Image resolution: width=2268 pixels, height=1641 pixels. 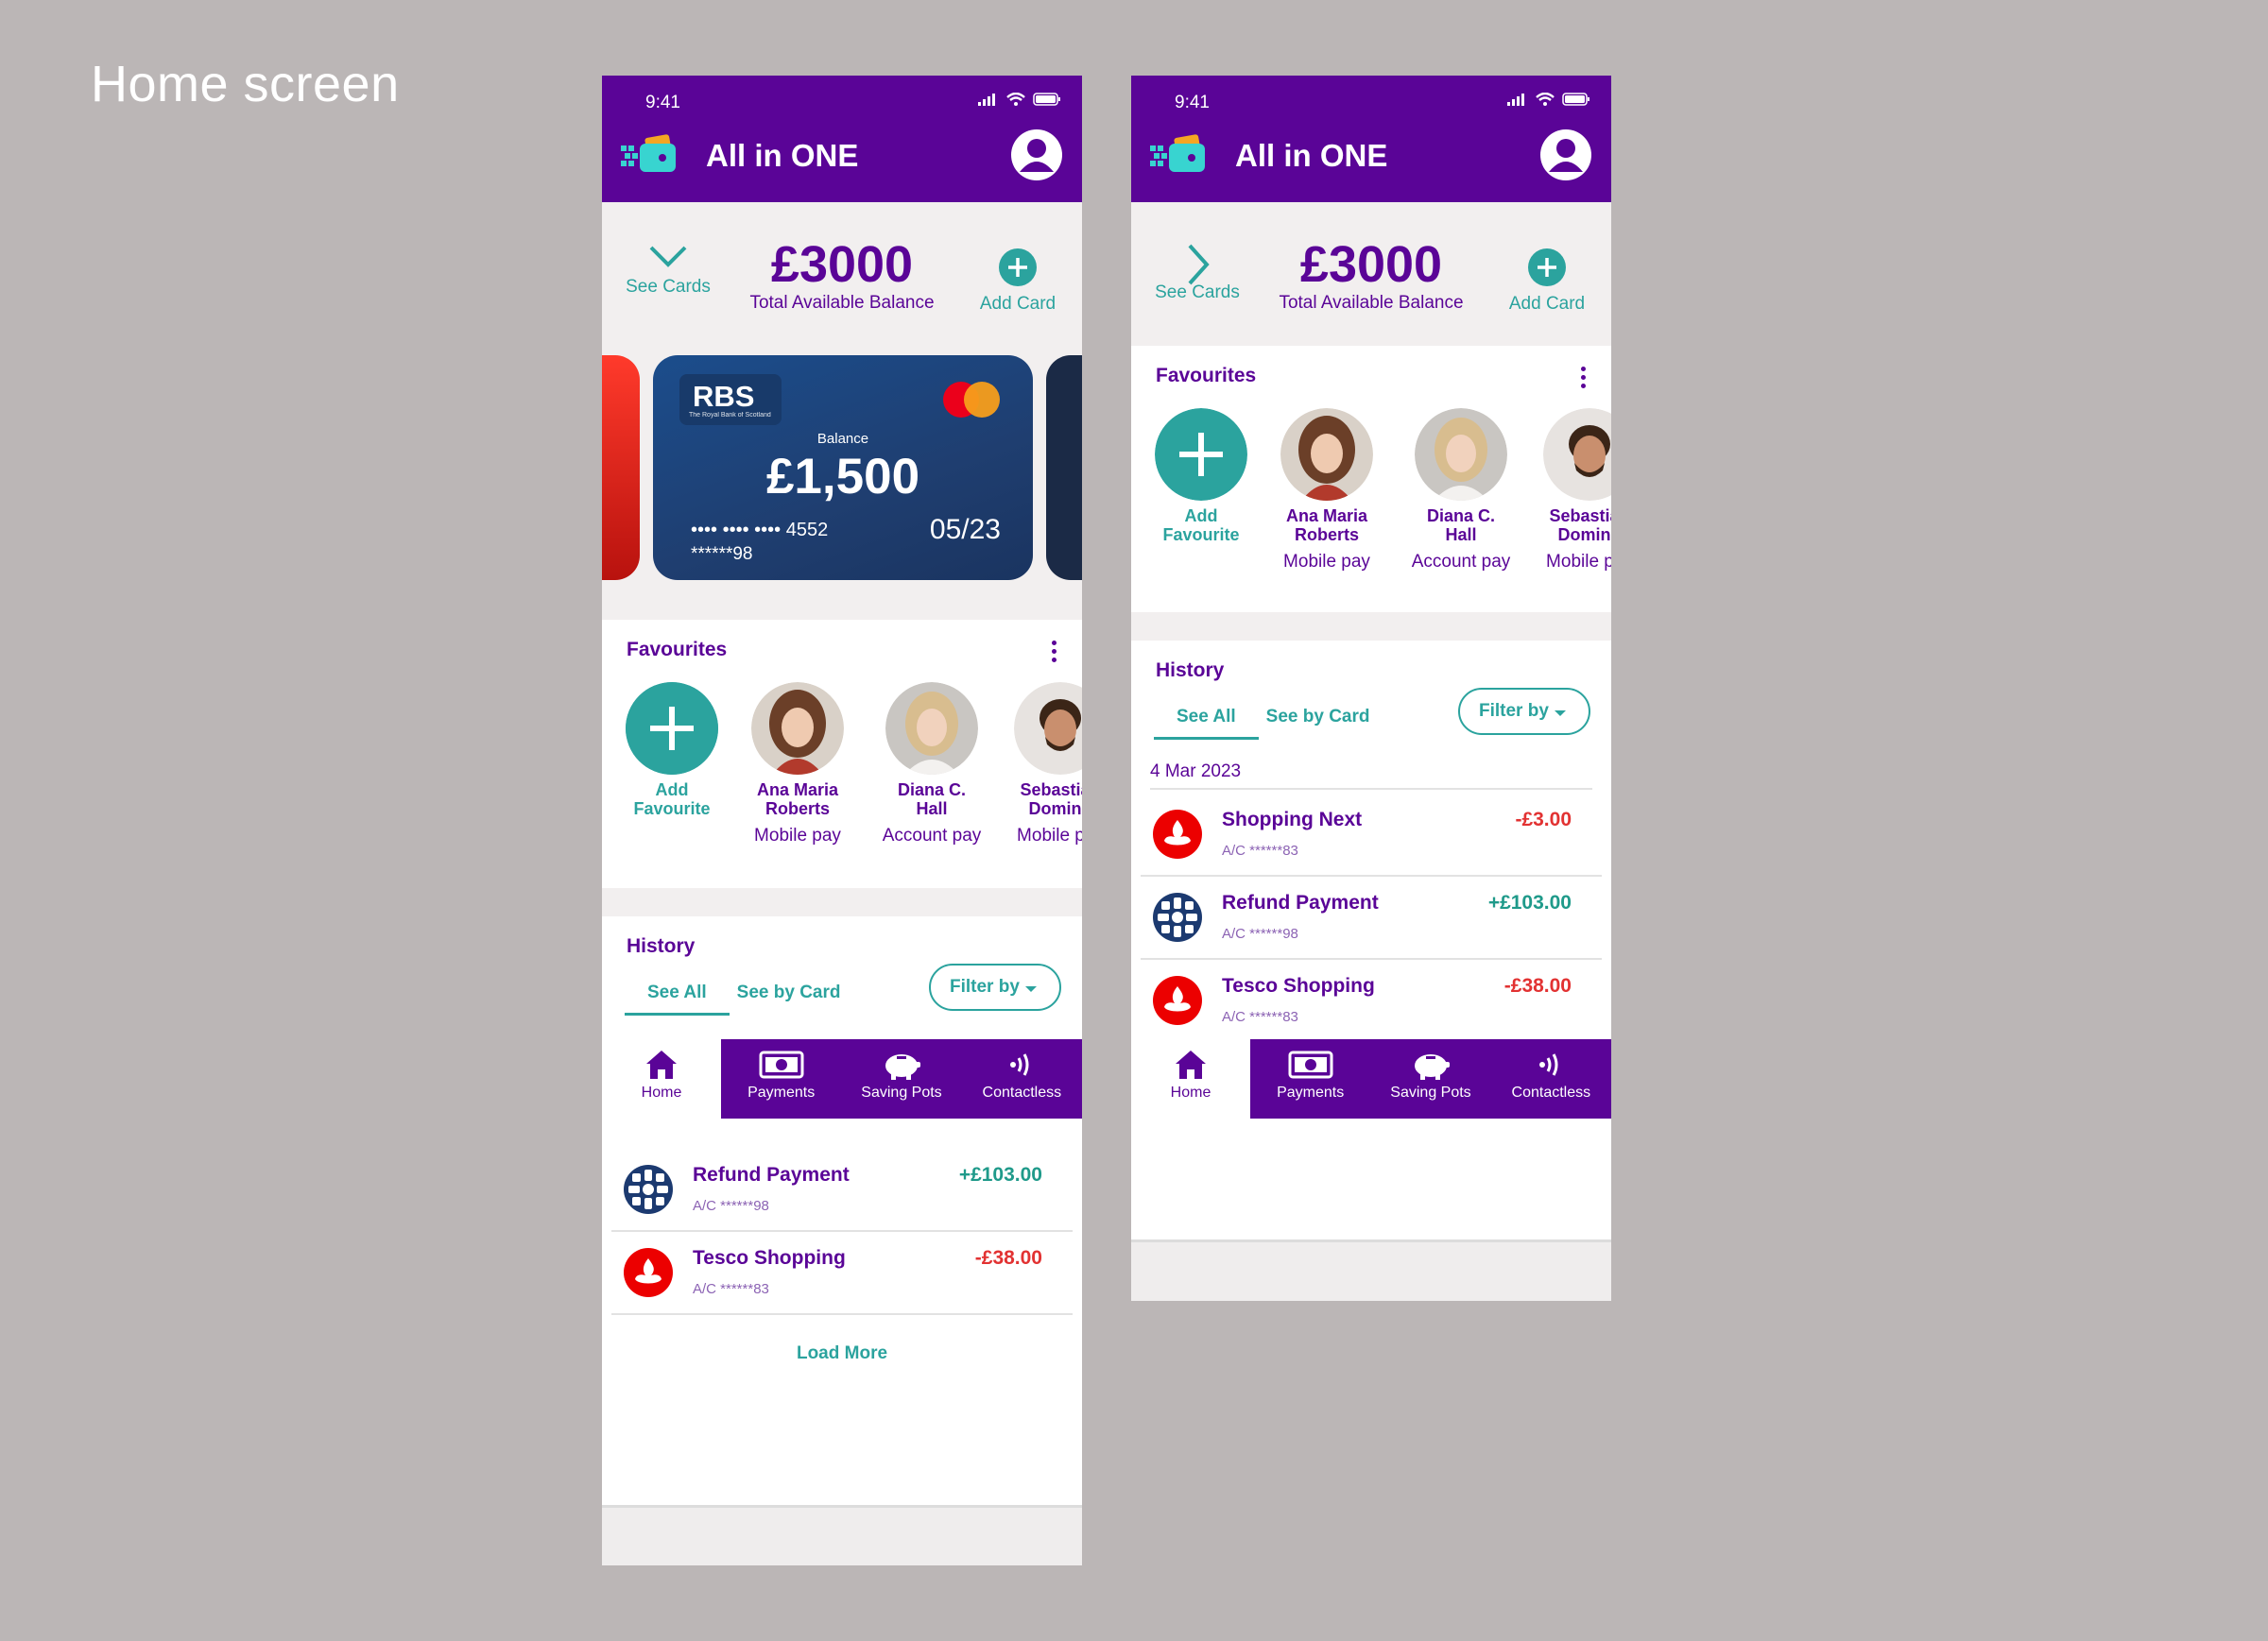 I want to click on favourite-name-1: Diana C., so click(x=932, y=789).